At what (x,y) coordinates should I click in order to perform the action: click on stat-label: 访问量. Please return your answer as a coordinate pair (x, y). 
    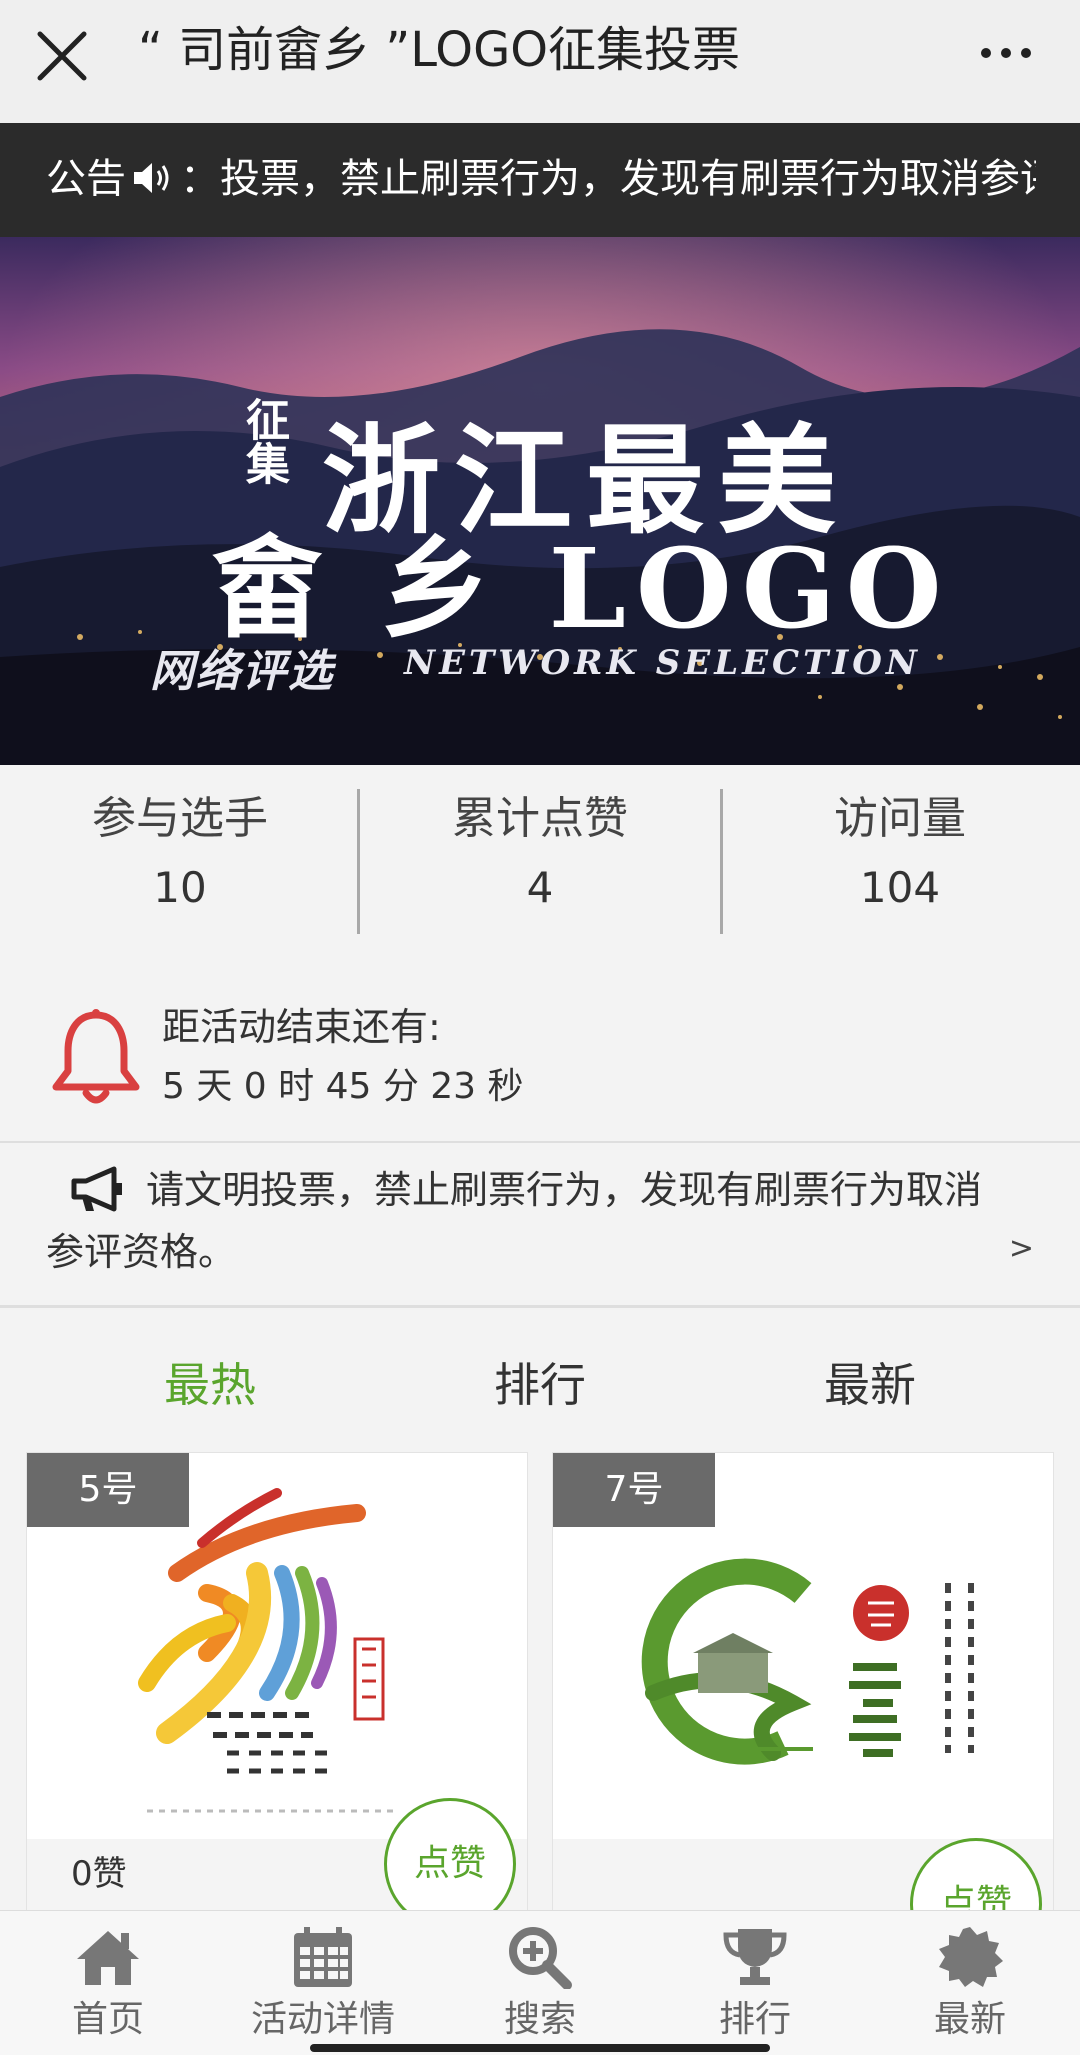
    Looking at the image, I should click on (900, 818).